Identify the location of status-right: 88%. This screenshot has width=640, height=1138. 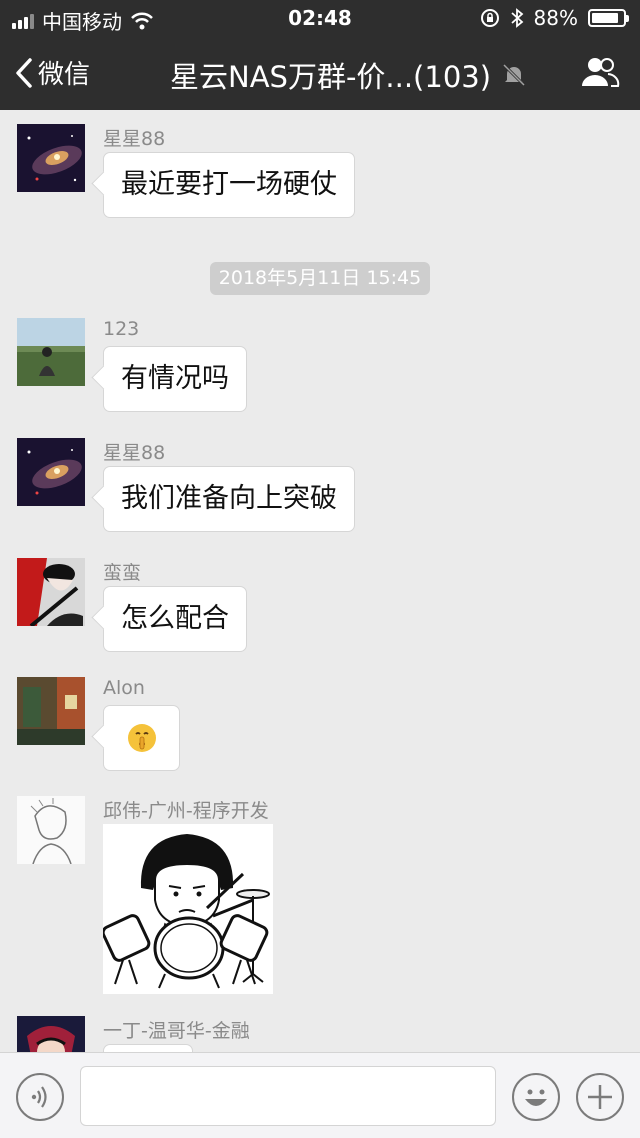
(554, 18).